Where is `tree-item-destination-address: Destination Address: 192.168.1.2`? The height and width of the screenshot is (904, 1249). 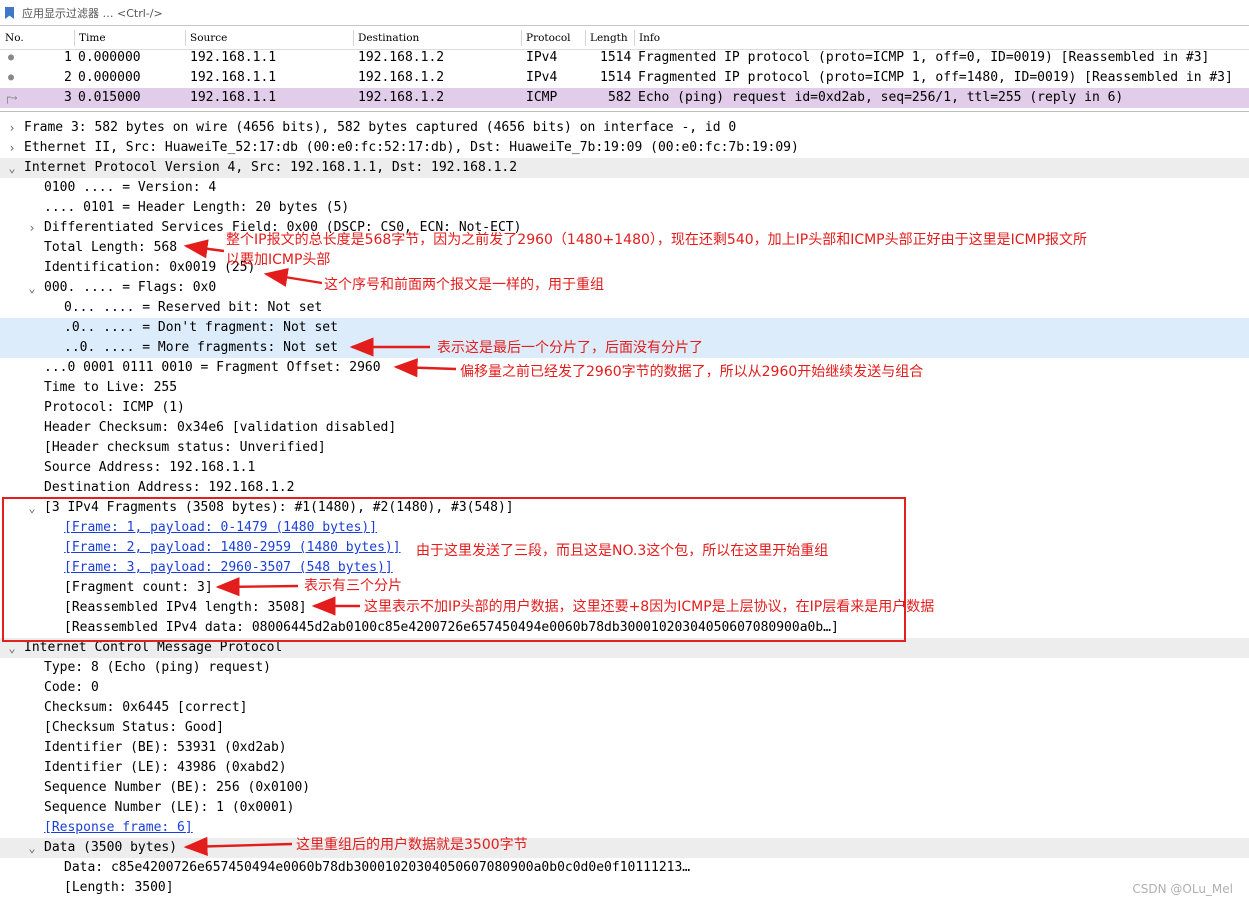
tree-item-destination-address: Destination Address: 192.168.1.2 is located at coordinates (624, 488).